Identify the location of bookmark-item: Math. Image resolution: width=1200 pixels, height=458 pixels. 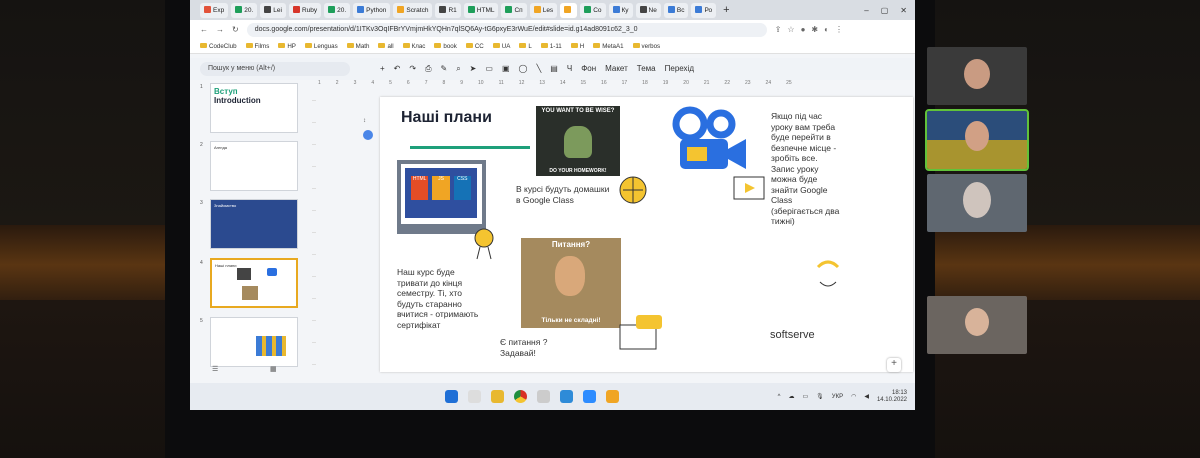
(357, 46).